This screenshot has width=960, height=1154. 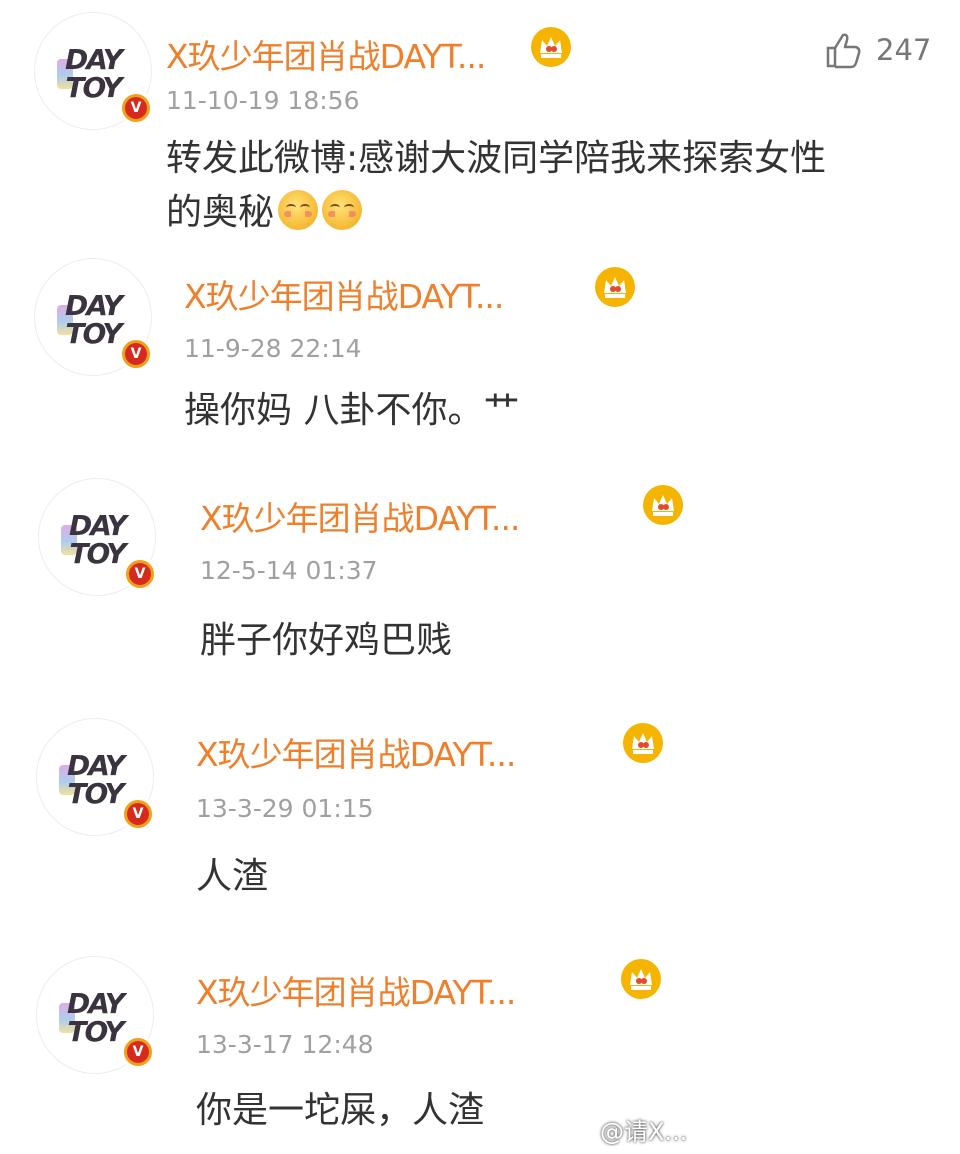 What do you see at coordinates (496, 158) in the screenshot?
I see `comment-text-line: 转发此微博:感谢大波同学陪我来探索女性` at bounding box center [496, 158].